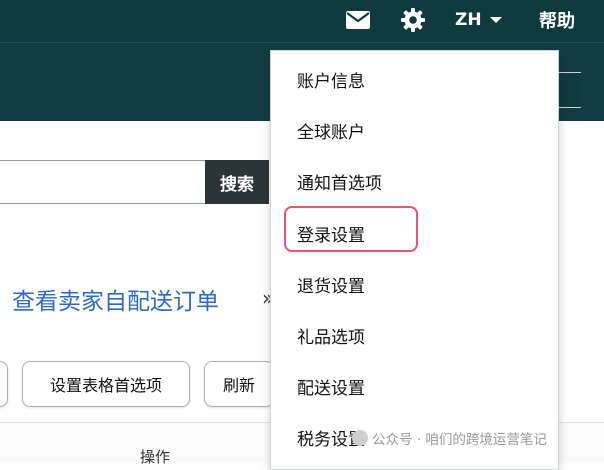  I want to click on highlight-box, so click(351, 229).